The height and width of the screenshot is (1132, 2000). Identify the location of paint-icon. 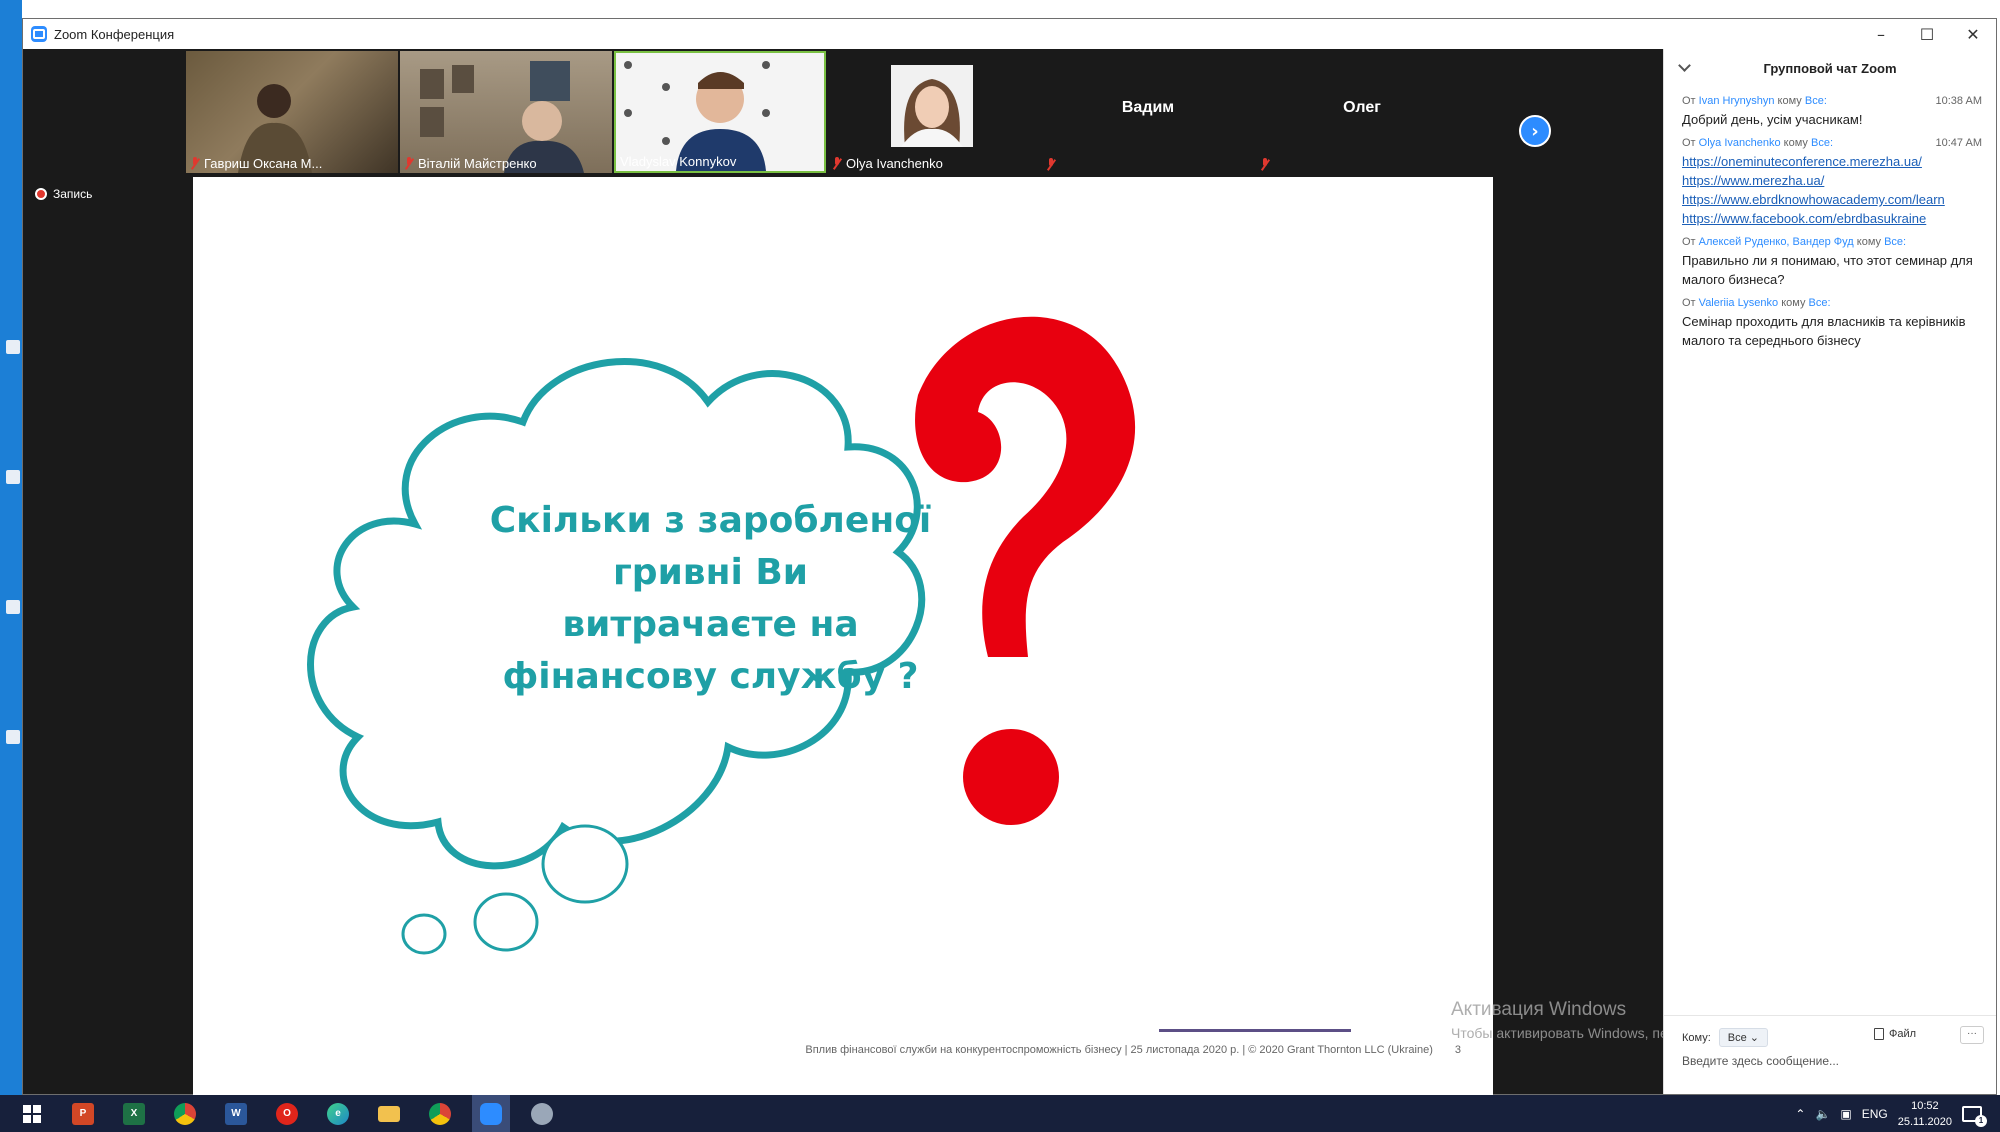
(542, 1113).